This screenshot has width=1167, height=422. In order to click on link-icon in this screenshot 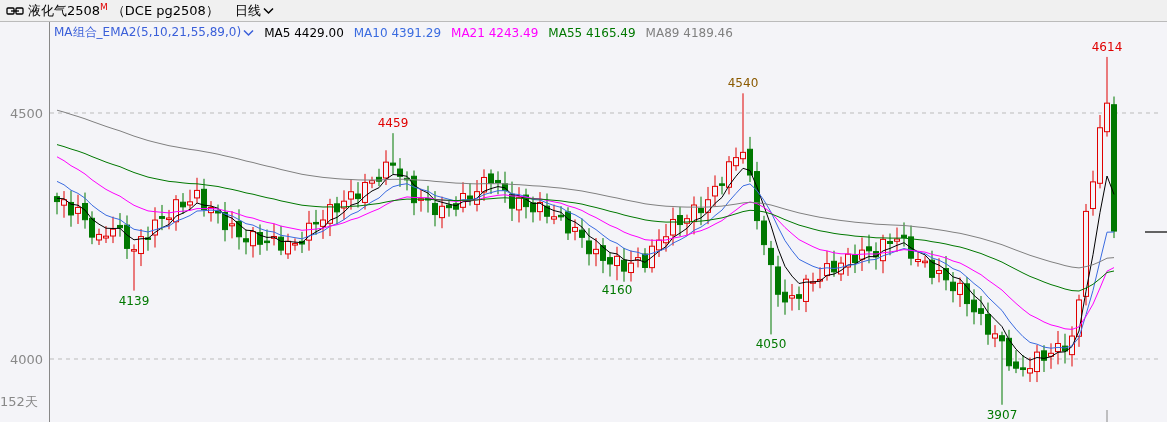, I will do `click(15, 10)`.